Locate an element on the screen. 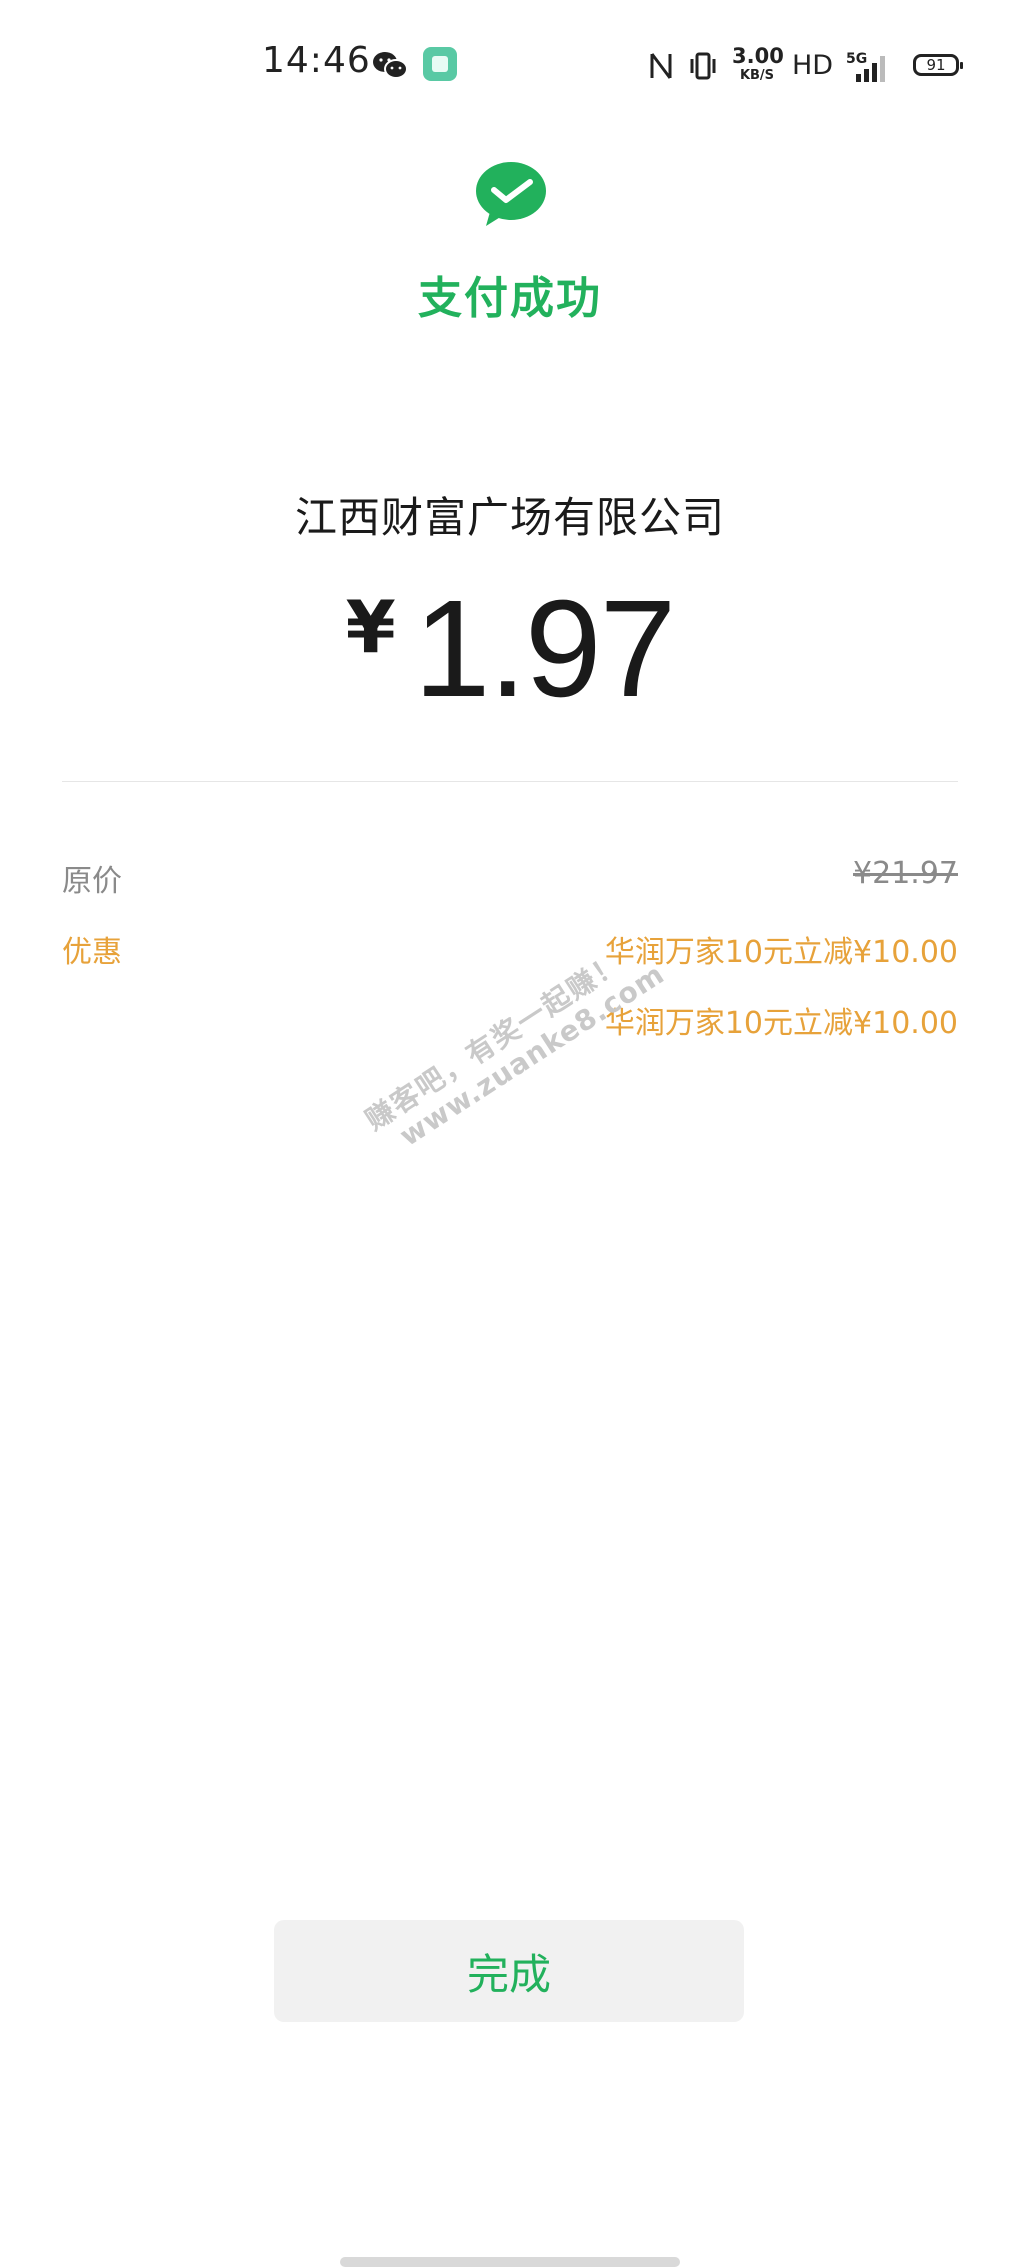 This screenshot has height=2267, width=1020. network-type-label: 5G is located at coordinates (856, 59).